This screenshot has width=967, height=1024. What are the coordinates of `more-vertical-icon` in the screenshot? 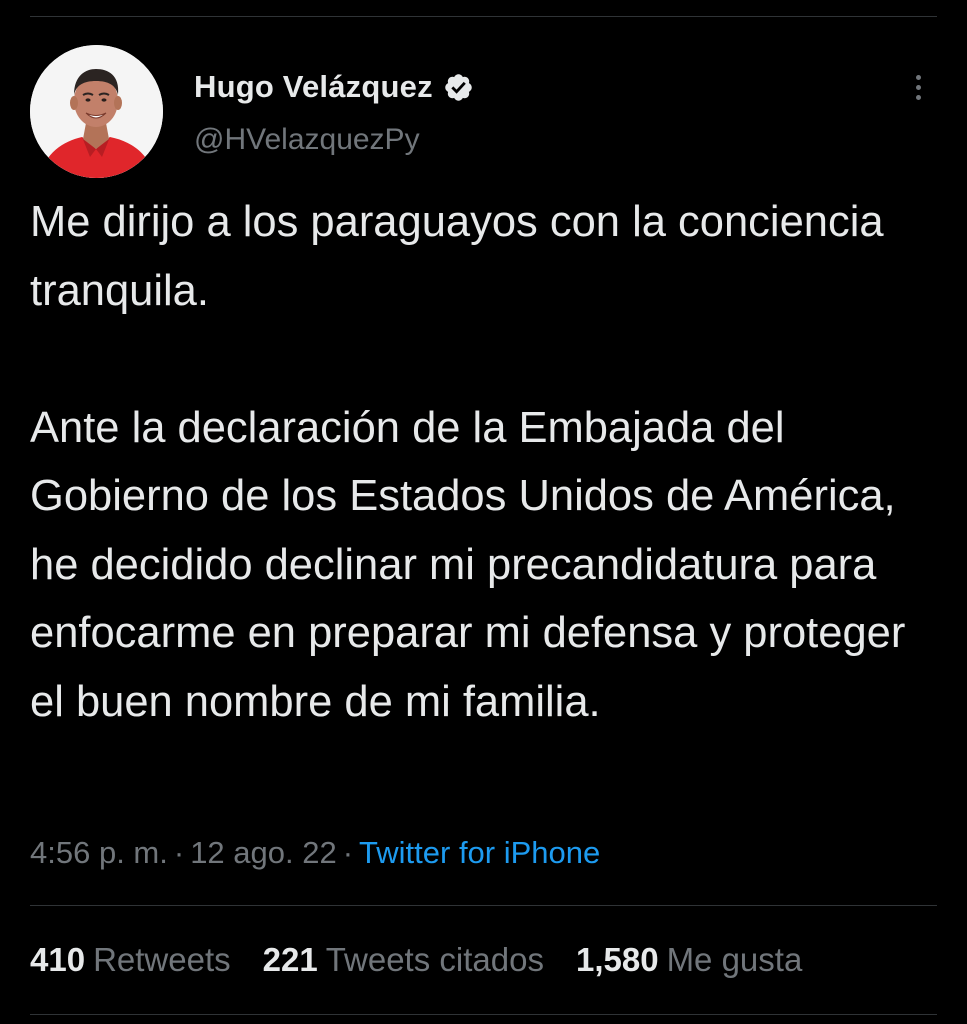 It's located at (918, 77).